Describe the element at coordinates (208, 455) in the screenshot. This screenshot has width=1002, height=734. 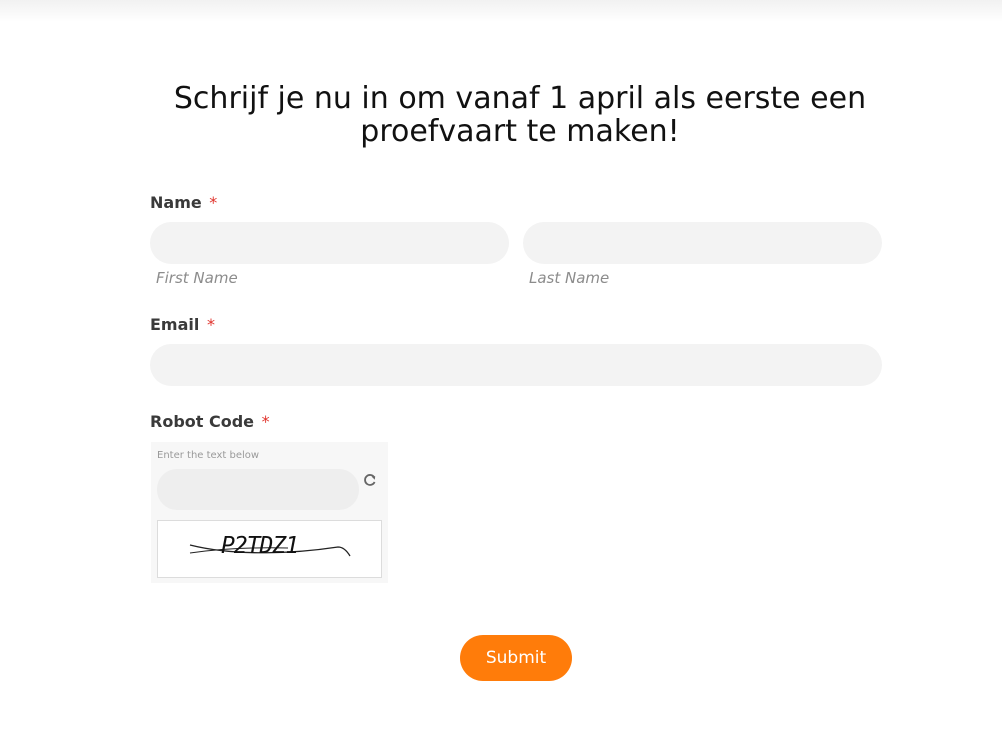
I see `captcha-hint: Enter the text below` at that location.